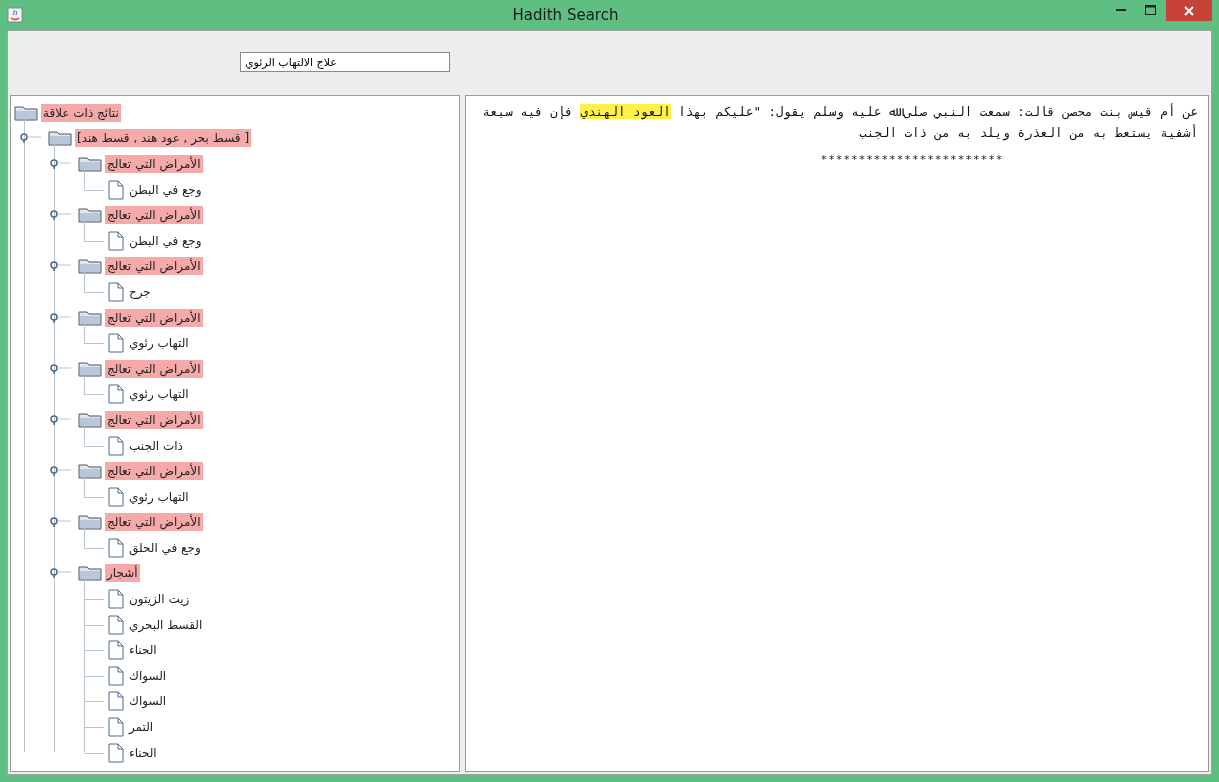 The height and width of the screenshot is (782, 1219). Describe the element at coordinates (165, 547) in the screenshot. I see `tree-node-label: وجع في الحلق` at that location.